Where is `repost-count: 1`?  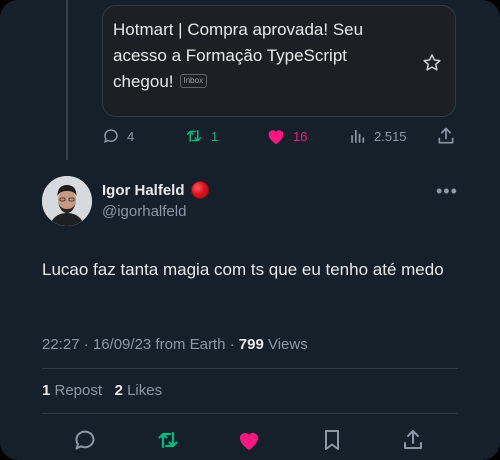 repost-count: 1 is located at coordinates (215, 136).